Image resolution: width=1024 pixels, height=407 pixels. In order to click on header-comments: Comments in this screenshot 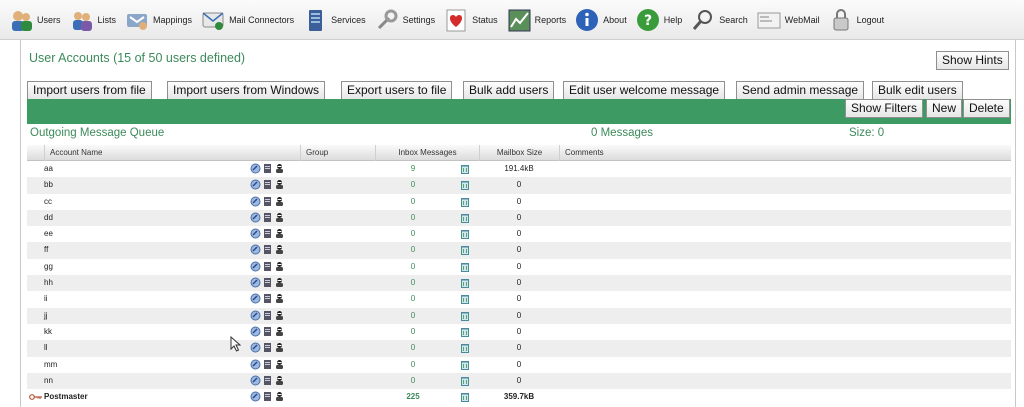, I will do `click(785, 153)`.